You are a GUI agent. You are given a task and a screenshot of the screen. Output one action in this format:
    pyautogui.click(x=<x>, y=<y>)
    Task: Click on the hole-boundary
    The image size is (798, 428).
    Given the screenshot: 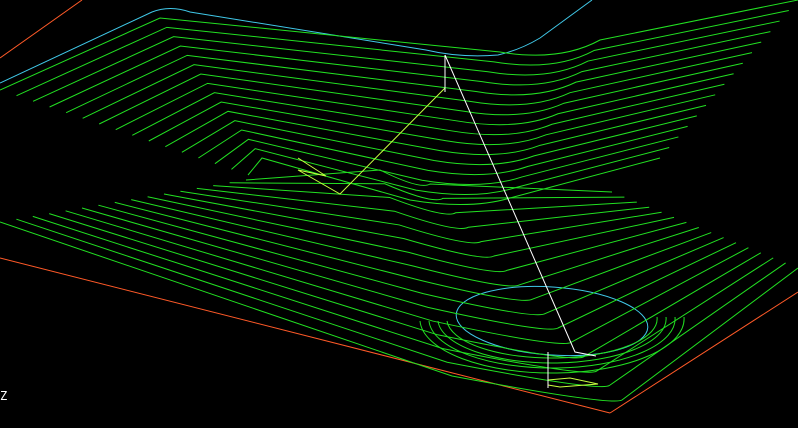 What is the action you would take?
    pyautogui.click(x=552, y=321)
    